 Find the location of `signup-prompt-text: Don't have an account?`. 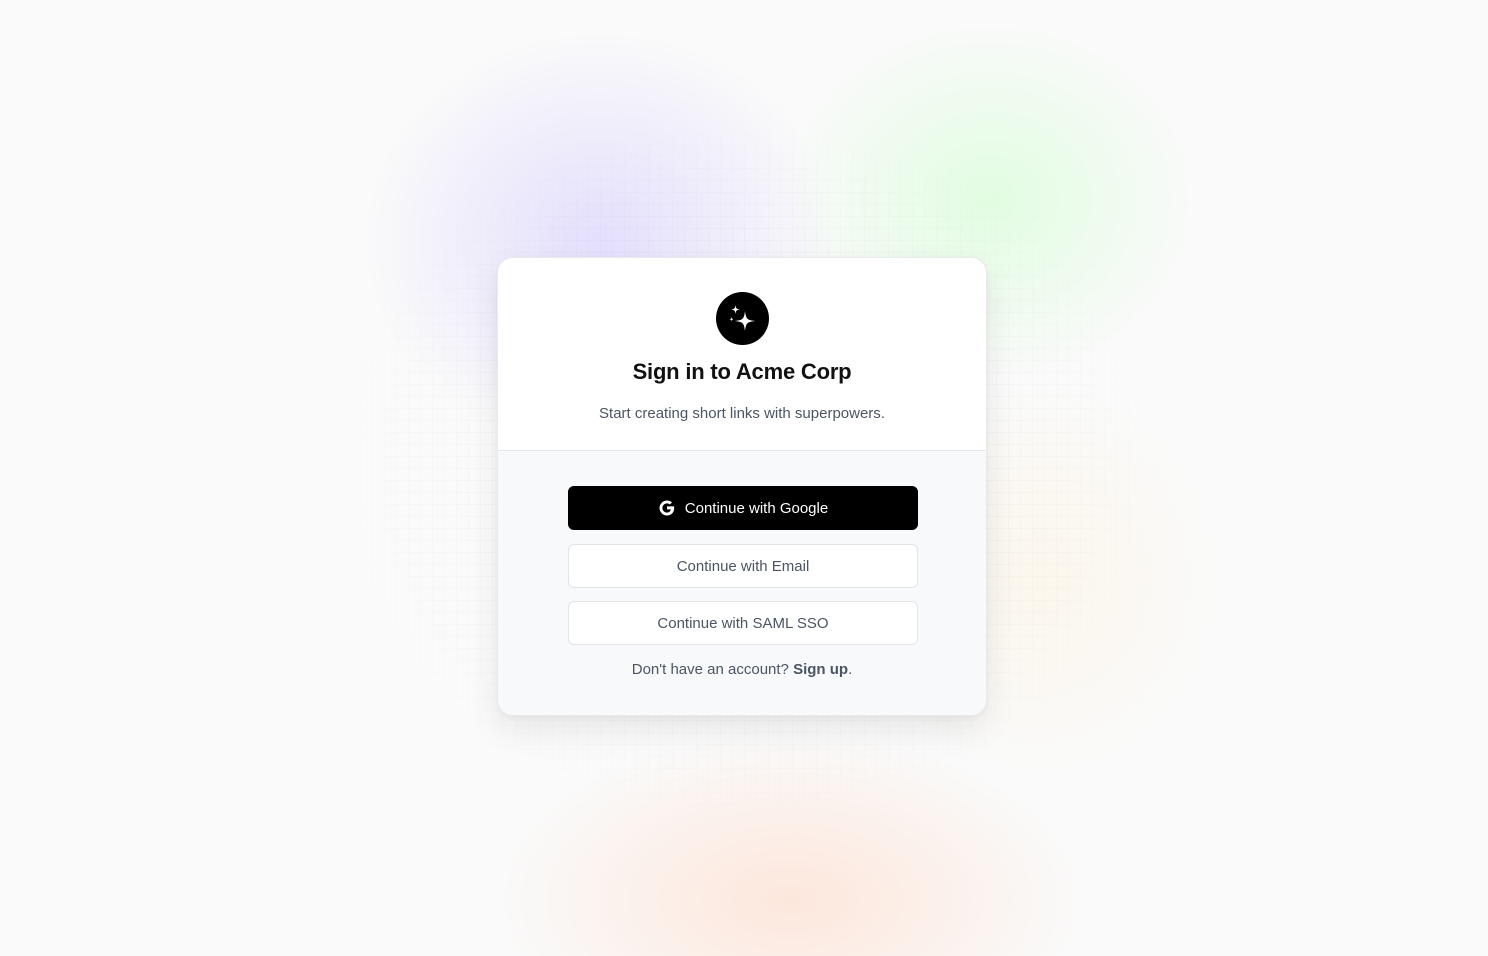

signup-prompt-text: Don't have an account? is located at coordinates (710, 669).